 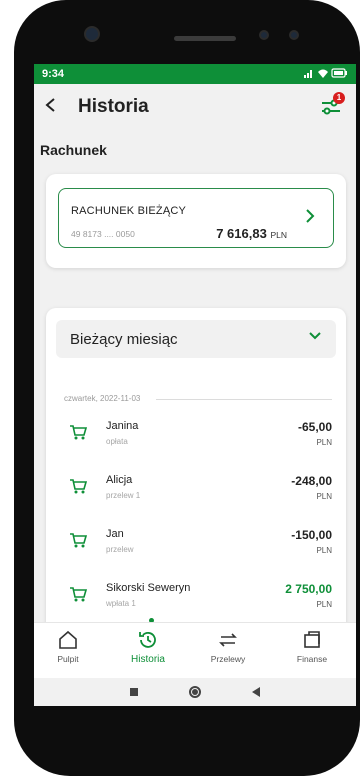 What do you see at coordinates (196, 600) in the screenshot?
I see `transaction-row: Sikorski Seweryn wpłata 1 2 750,00 PLN` at bounding box center [196, 600].